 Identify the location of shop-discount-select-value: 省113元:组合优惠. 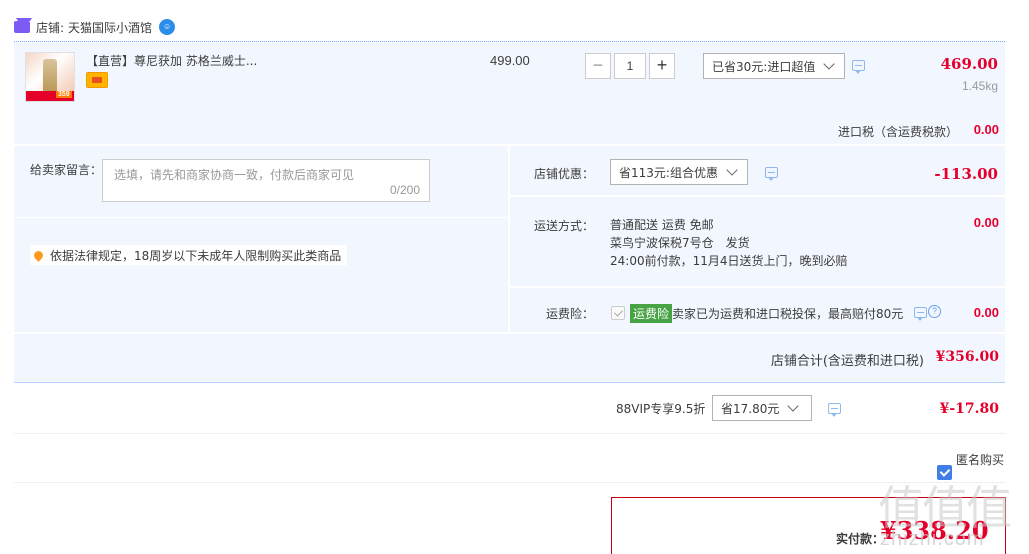
(668, 172).